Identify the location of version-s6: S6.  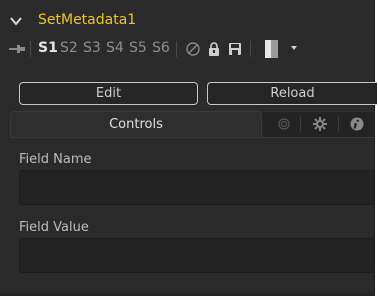
(161, 48).